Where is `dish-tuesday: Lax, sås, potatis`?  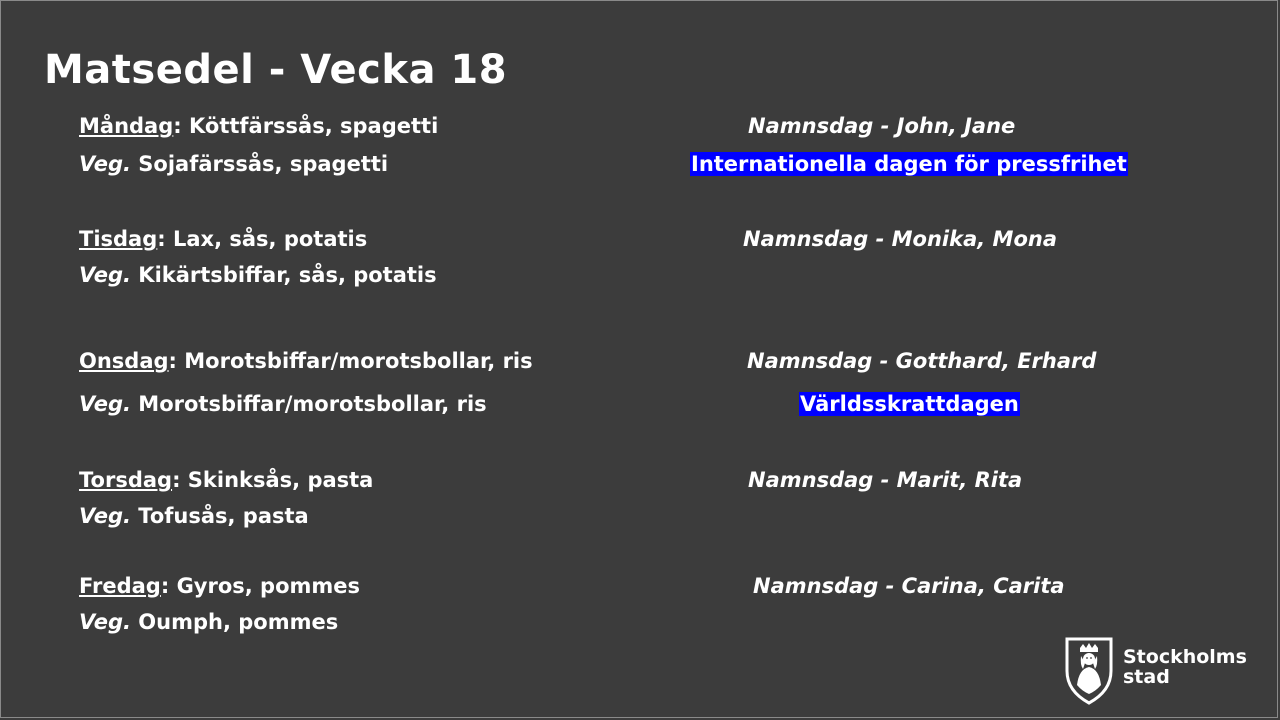
dish-tuesday: Lax, sås, potatis is located at coordinates (270, 239).